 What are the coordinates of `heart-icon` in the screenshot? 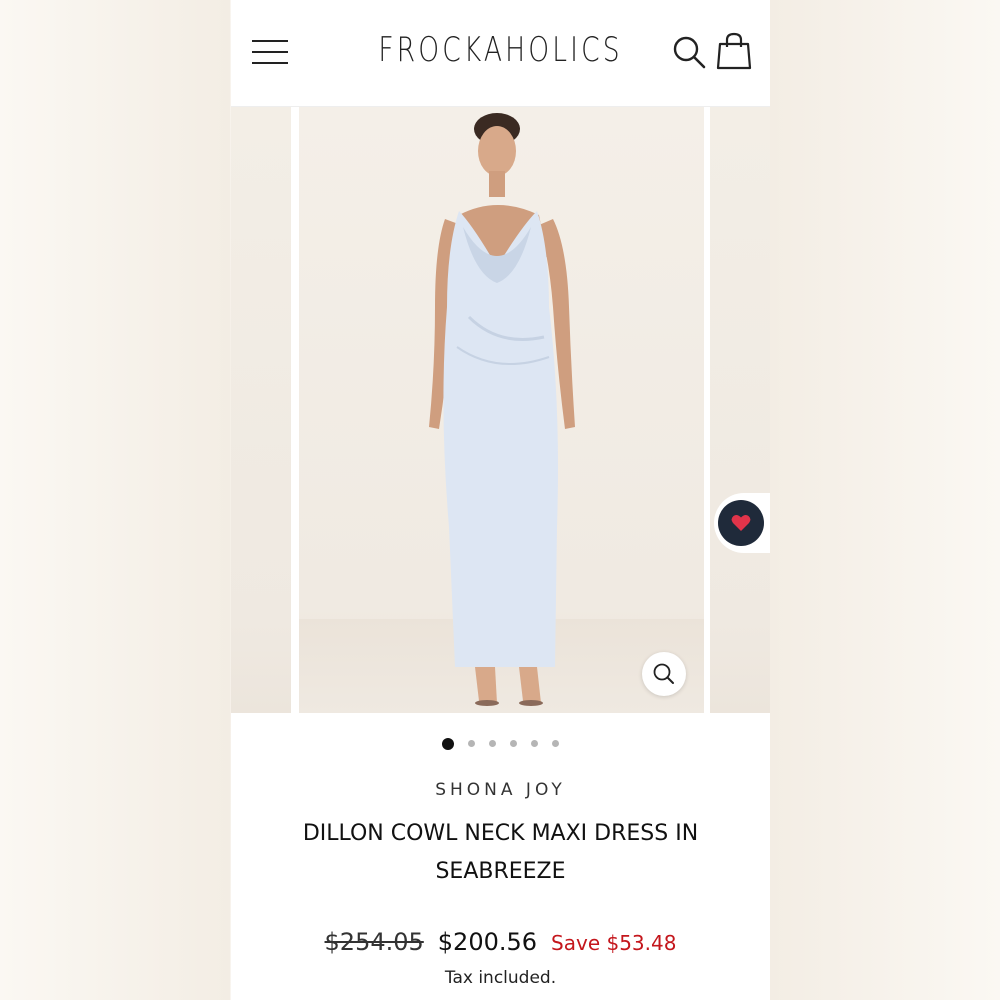 It's located at (741, 523).